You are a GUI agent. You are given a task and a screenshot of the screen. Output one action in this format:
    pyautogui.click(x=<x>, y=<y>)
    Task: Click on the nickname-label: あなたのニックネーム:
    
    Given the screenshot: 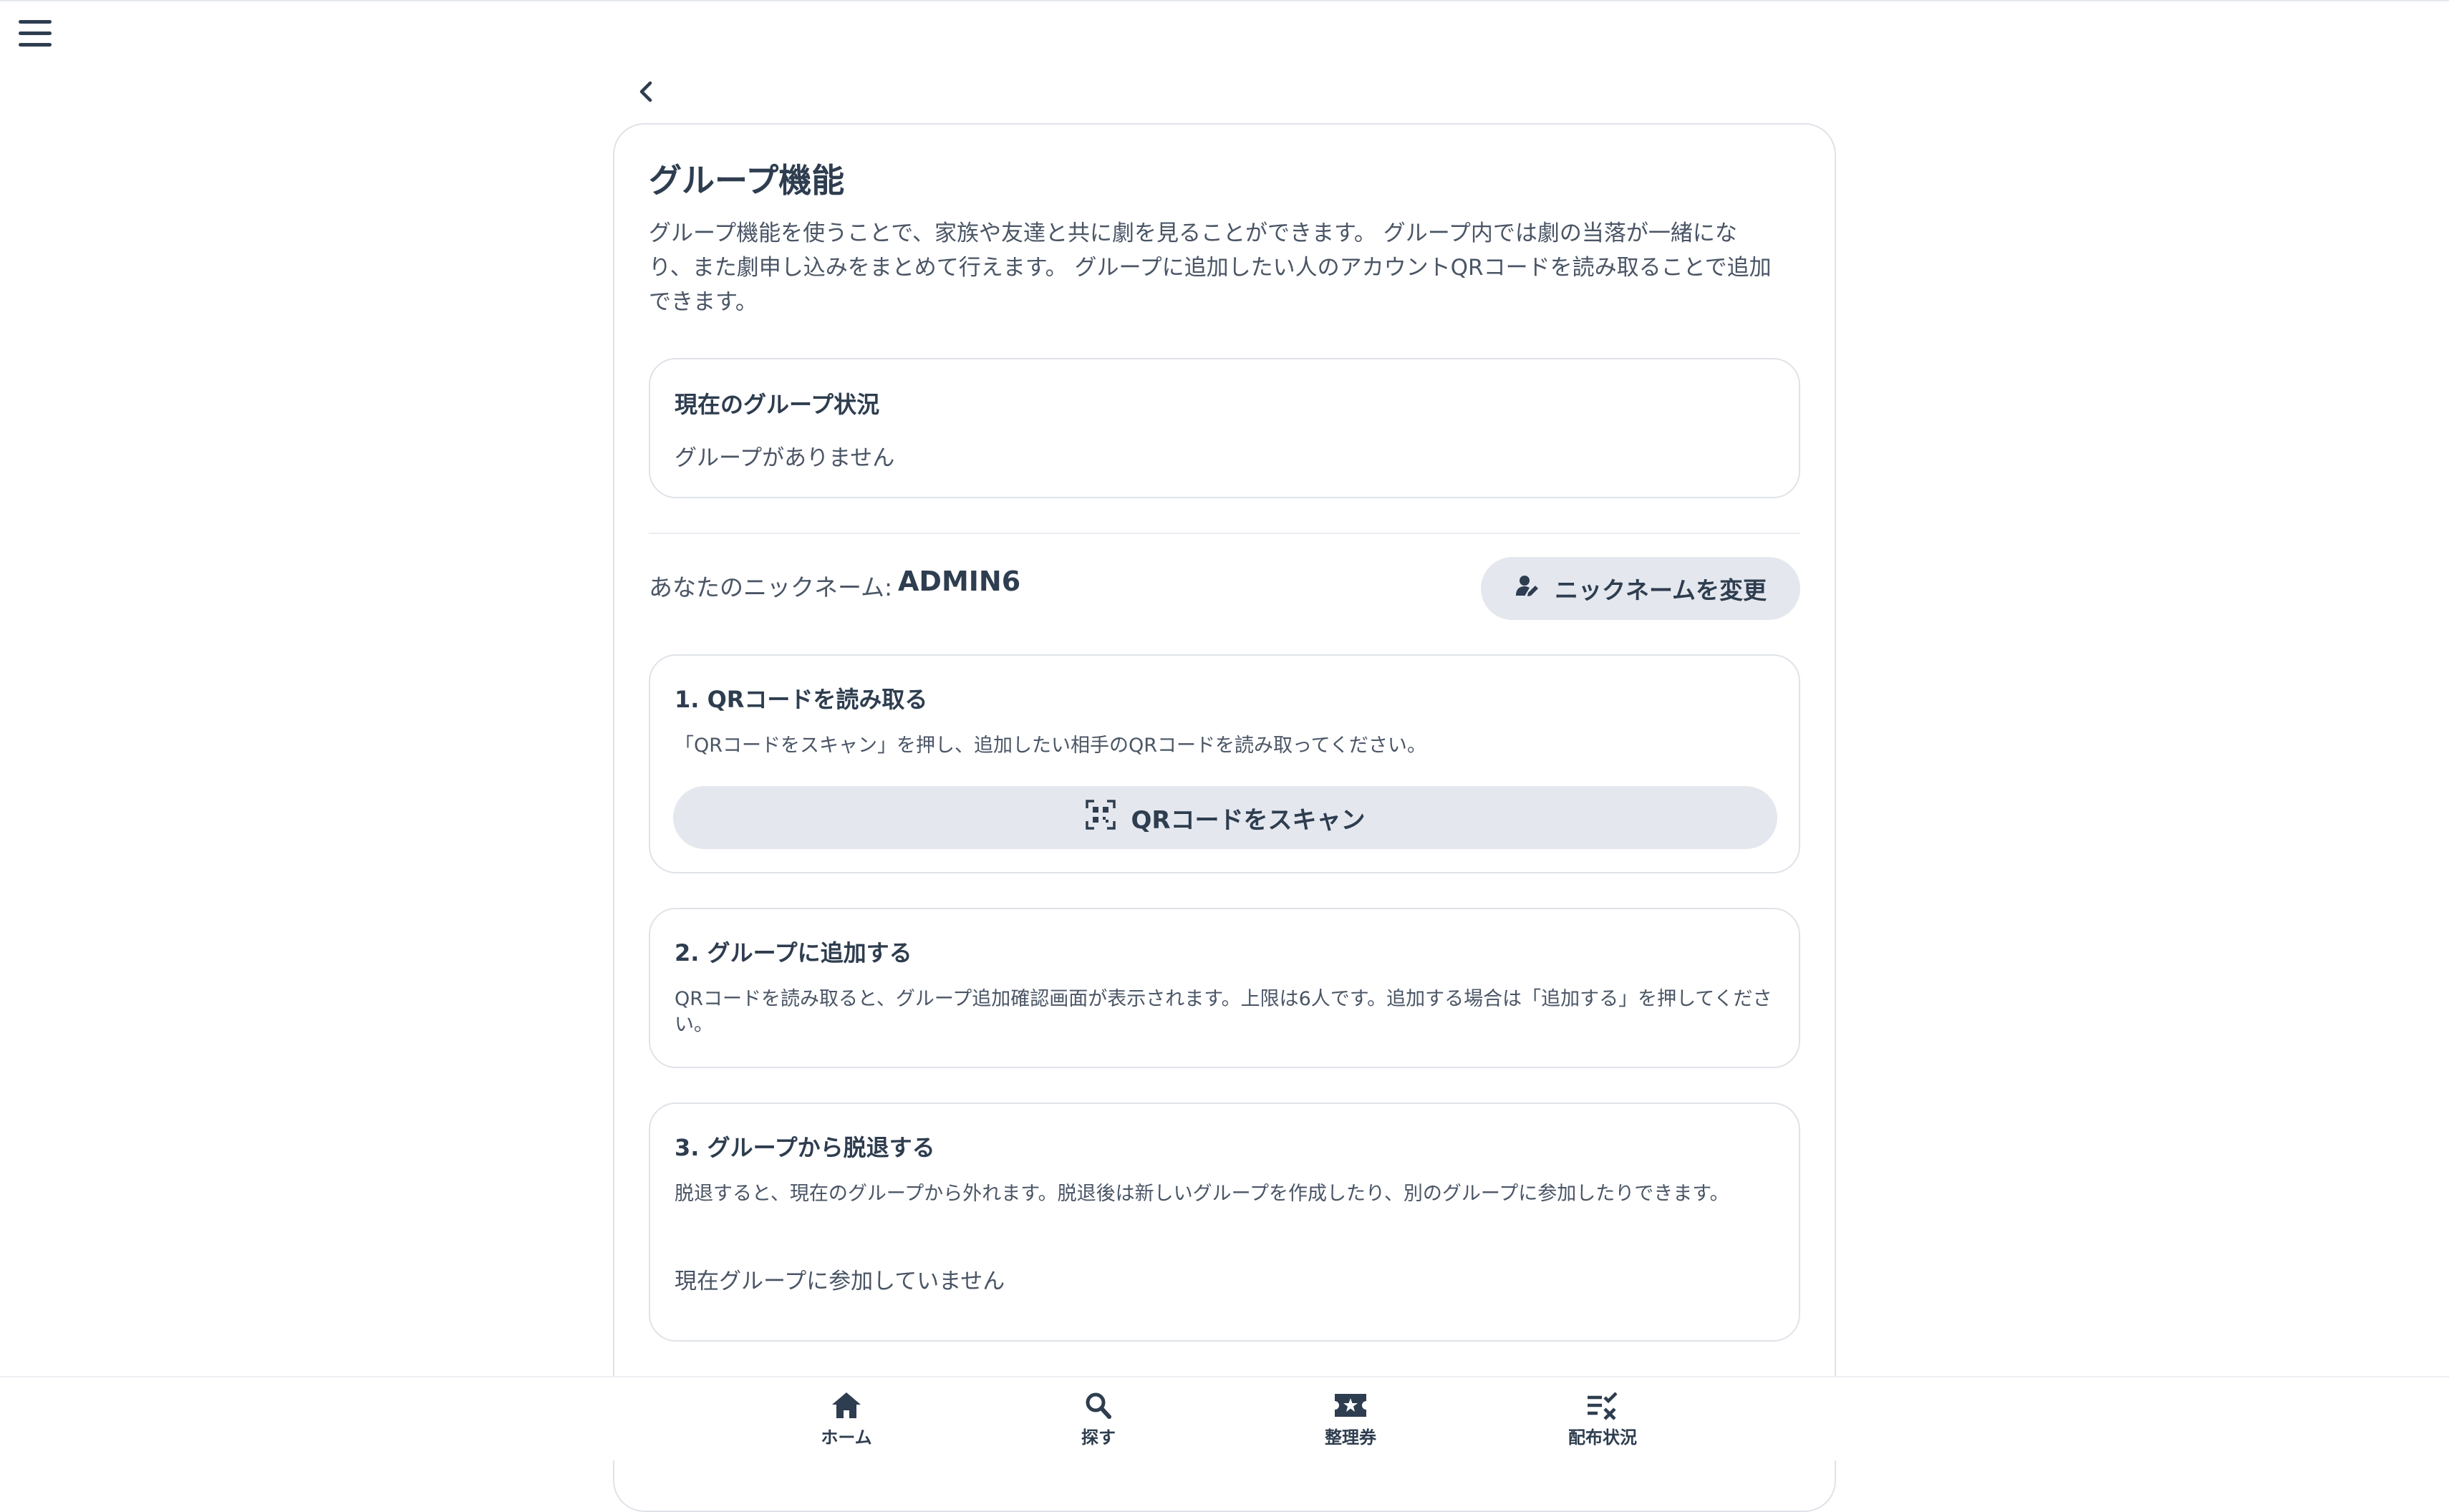 What is the action you would take?
    pyautogui.click(x=771, y=587)
    